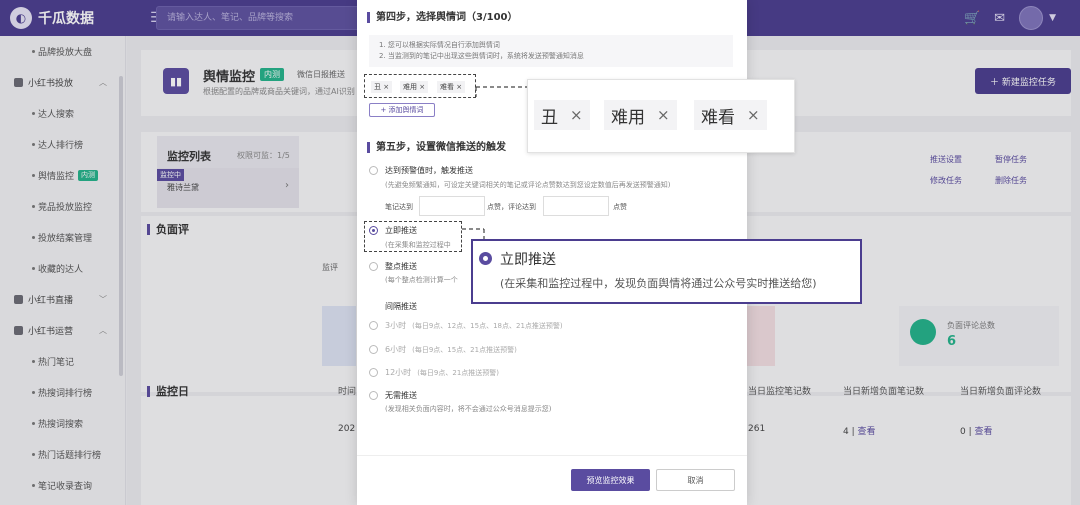 Image resolution: width=1080 pixels, height=505 pixels. What do you see at coordinates (549, 117) in the screenshot?
I see `zoom-keyword-label: 丑` at bounding box center [549, 117].